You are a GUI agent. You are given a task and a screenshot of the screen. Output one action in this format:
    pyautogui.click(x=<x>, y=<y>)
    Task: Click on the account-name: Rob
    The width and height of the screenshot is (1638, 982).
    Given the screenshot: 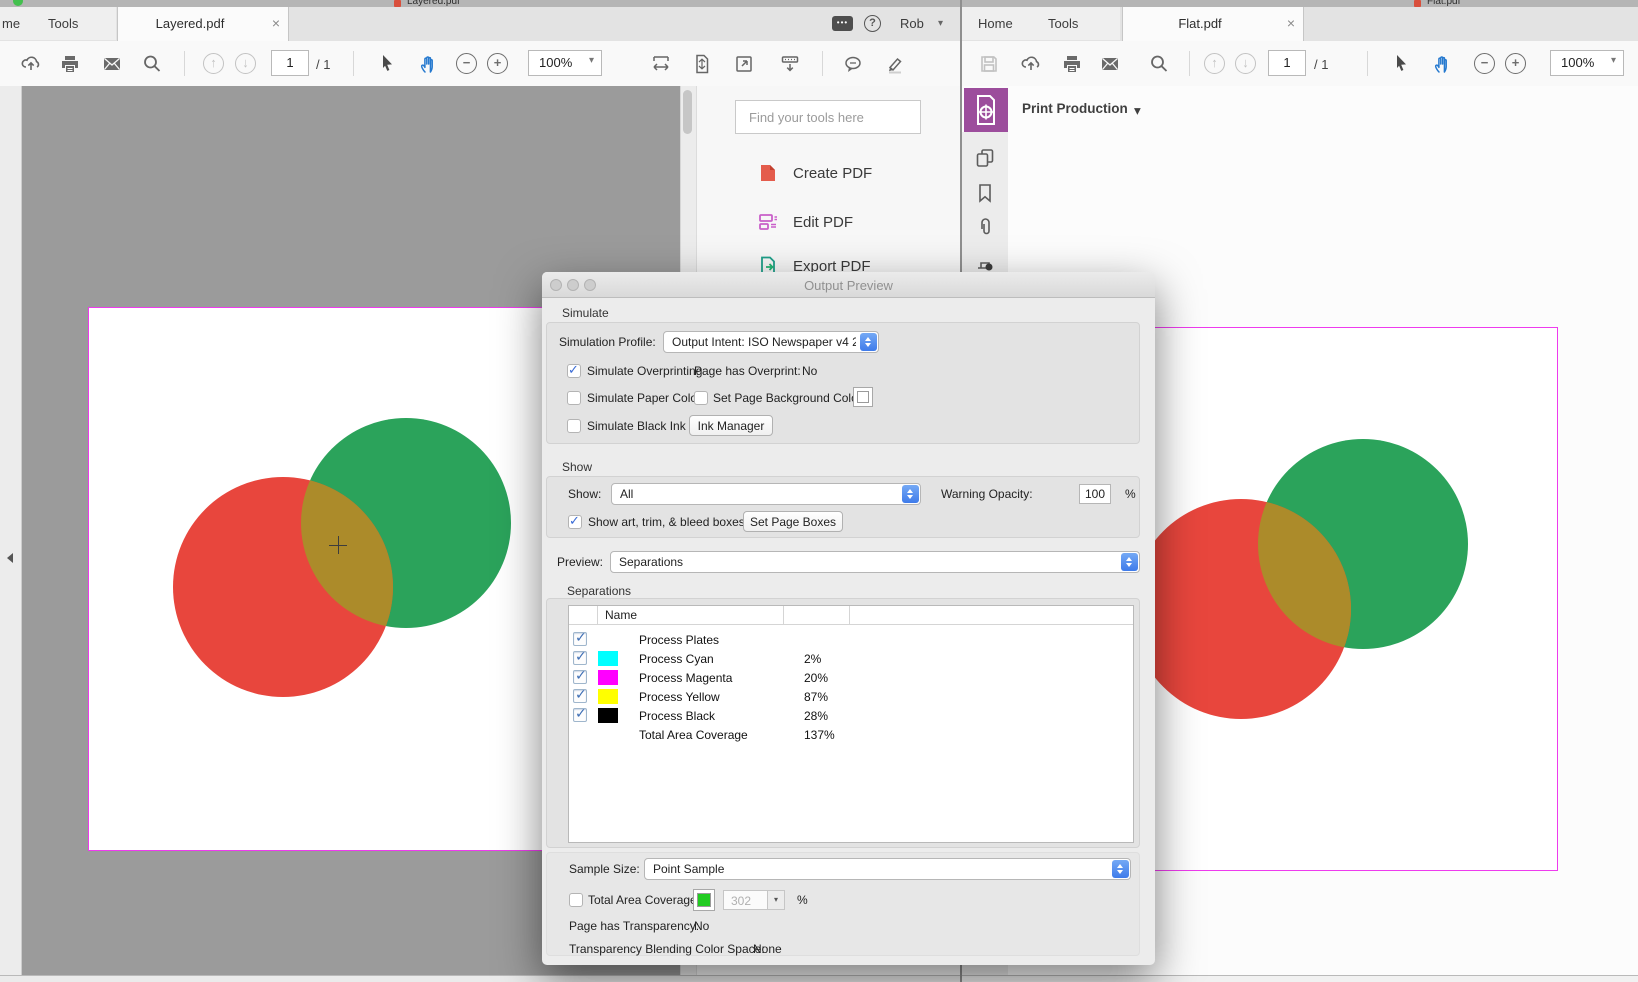 What is the action you would take?
    pyautogui.click(x=912, y=23)
    